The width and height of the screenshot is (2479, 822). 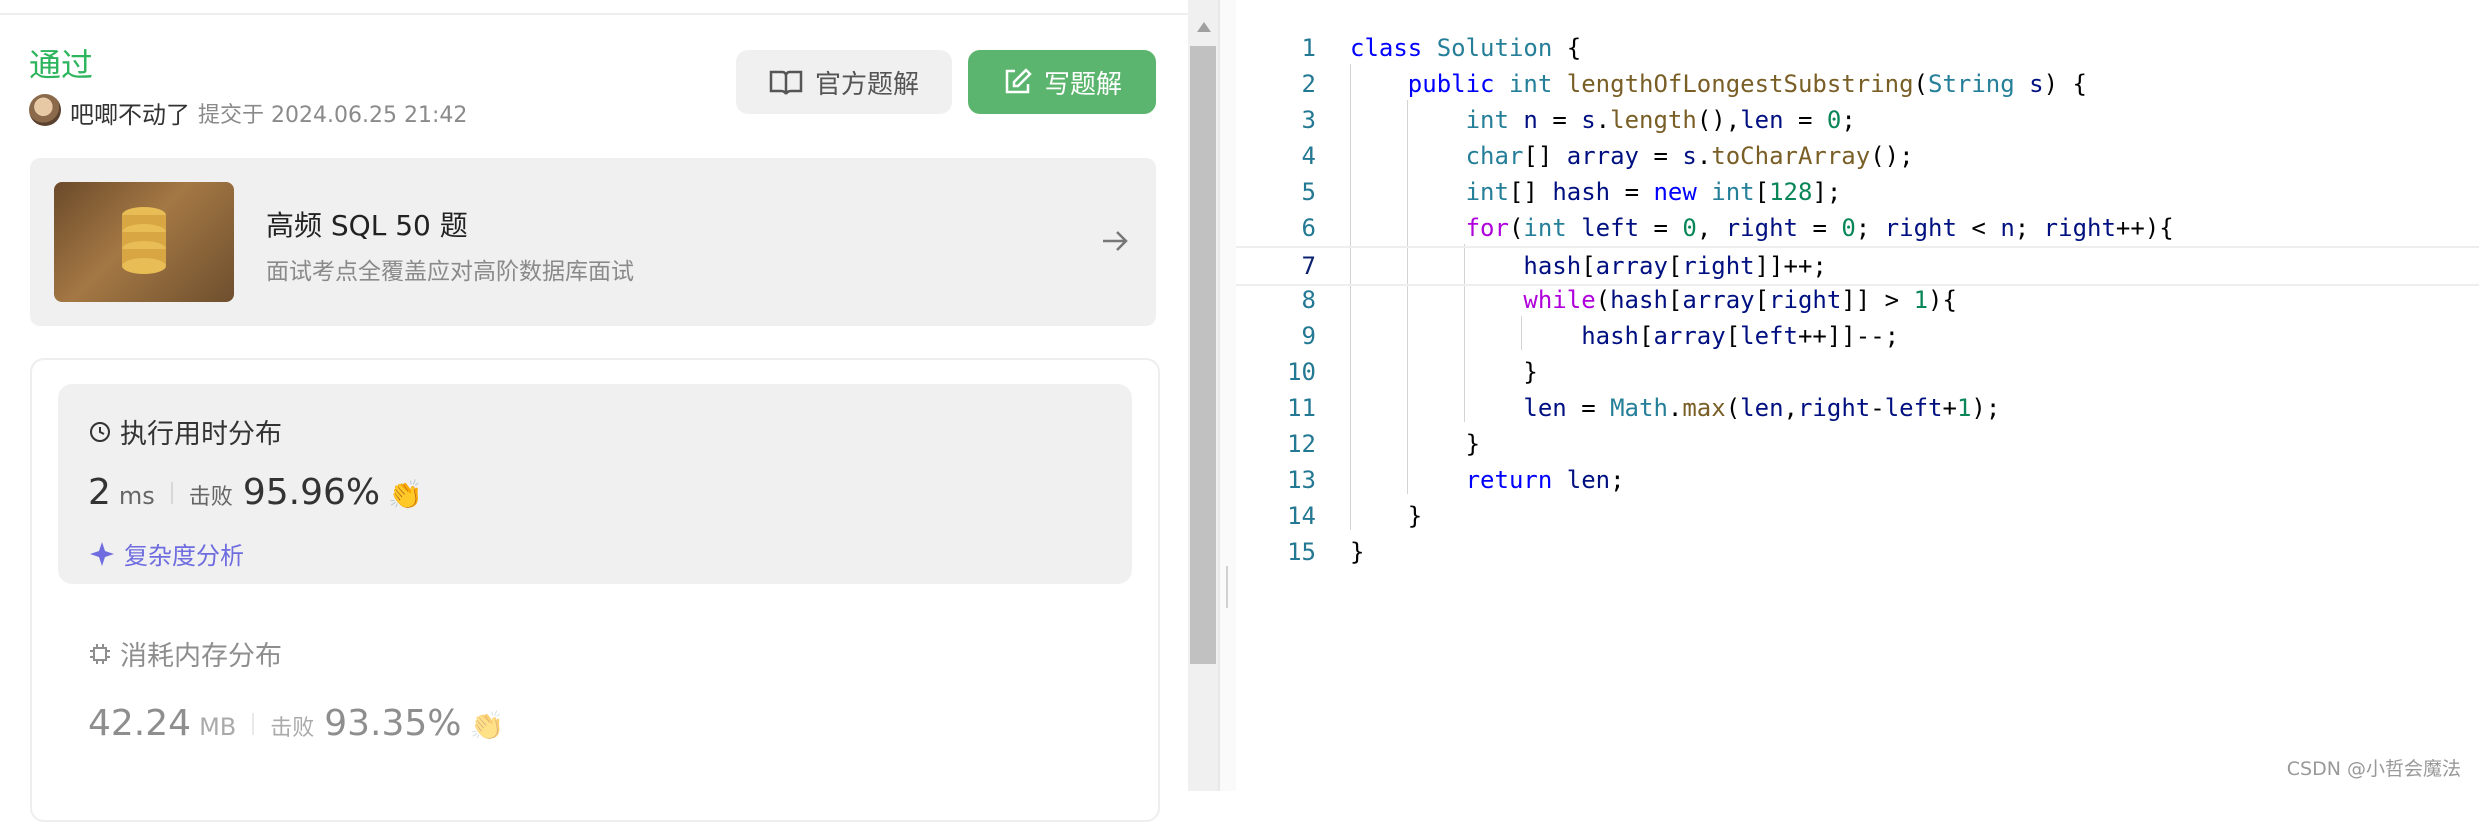 What do you see at coordinates (1203, 355) in the screenshot?
I see `scroll-thumb` at bounding box center [1203, 355].